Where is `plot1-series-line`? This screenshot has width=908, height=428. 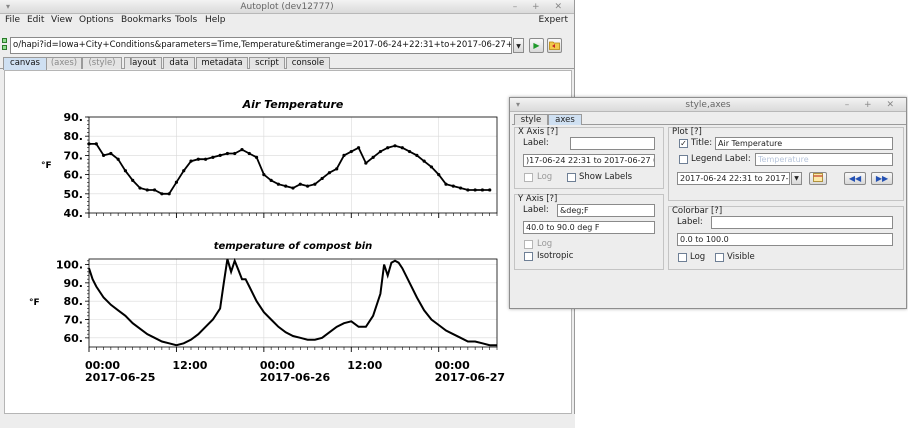
plot1-series-line is located at coordinates (289, 169).